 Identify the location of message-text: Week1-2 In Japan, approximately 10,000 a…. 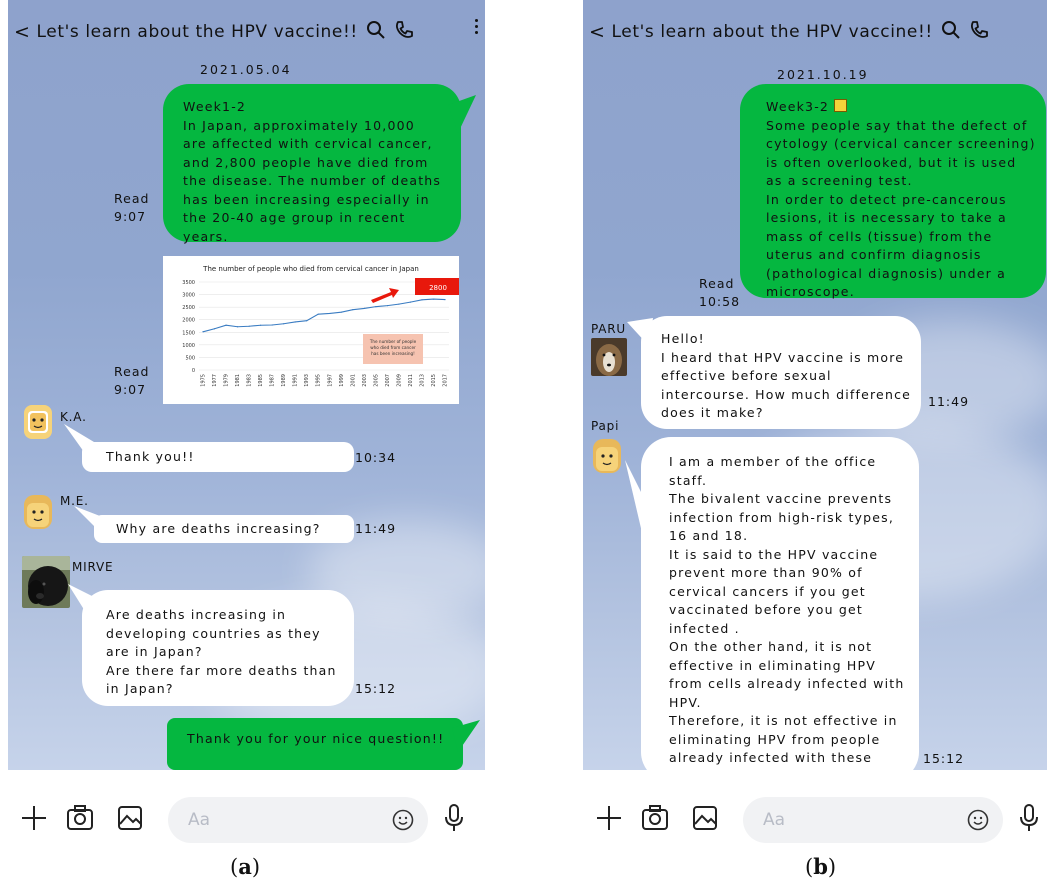
(312, 171).